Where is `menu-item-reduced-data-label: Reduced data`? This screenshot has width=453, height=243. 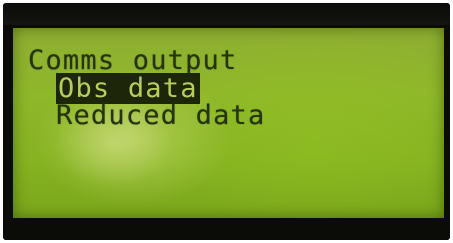 menu-item-reduced-data-label: Reduced data is located at coordinates (161, 115).